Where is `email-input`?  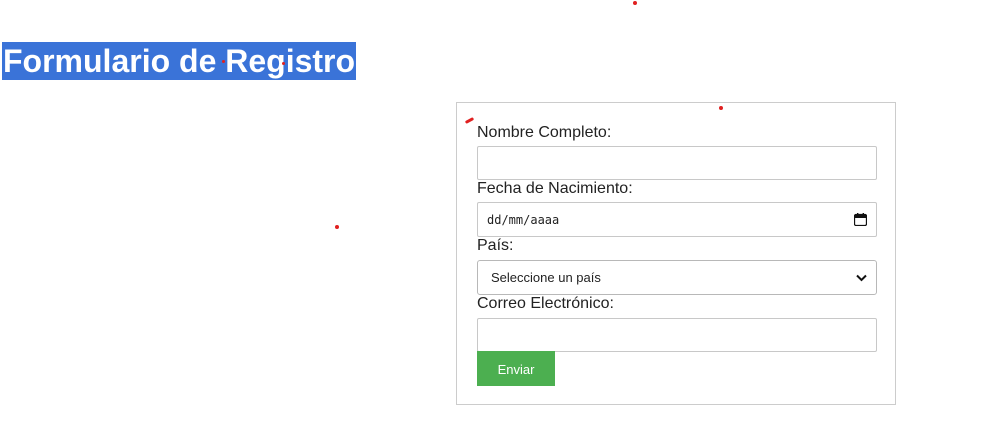 email-input is located at coordinates (677, 335).